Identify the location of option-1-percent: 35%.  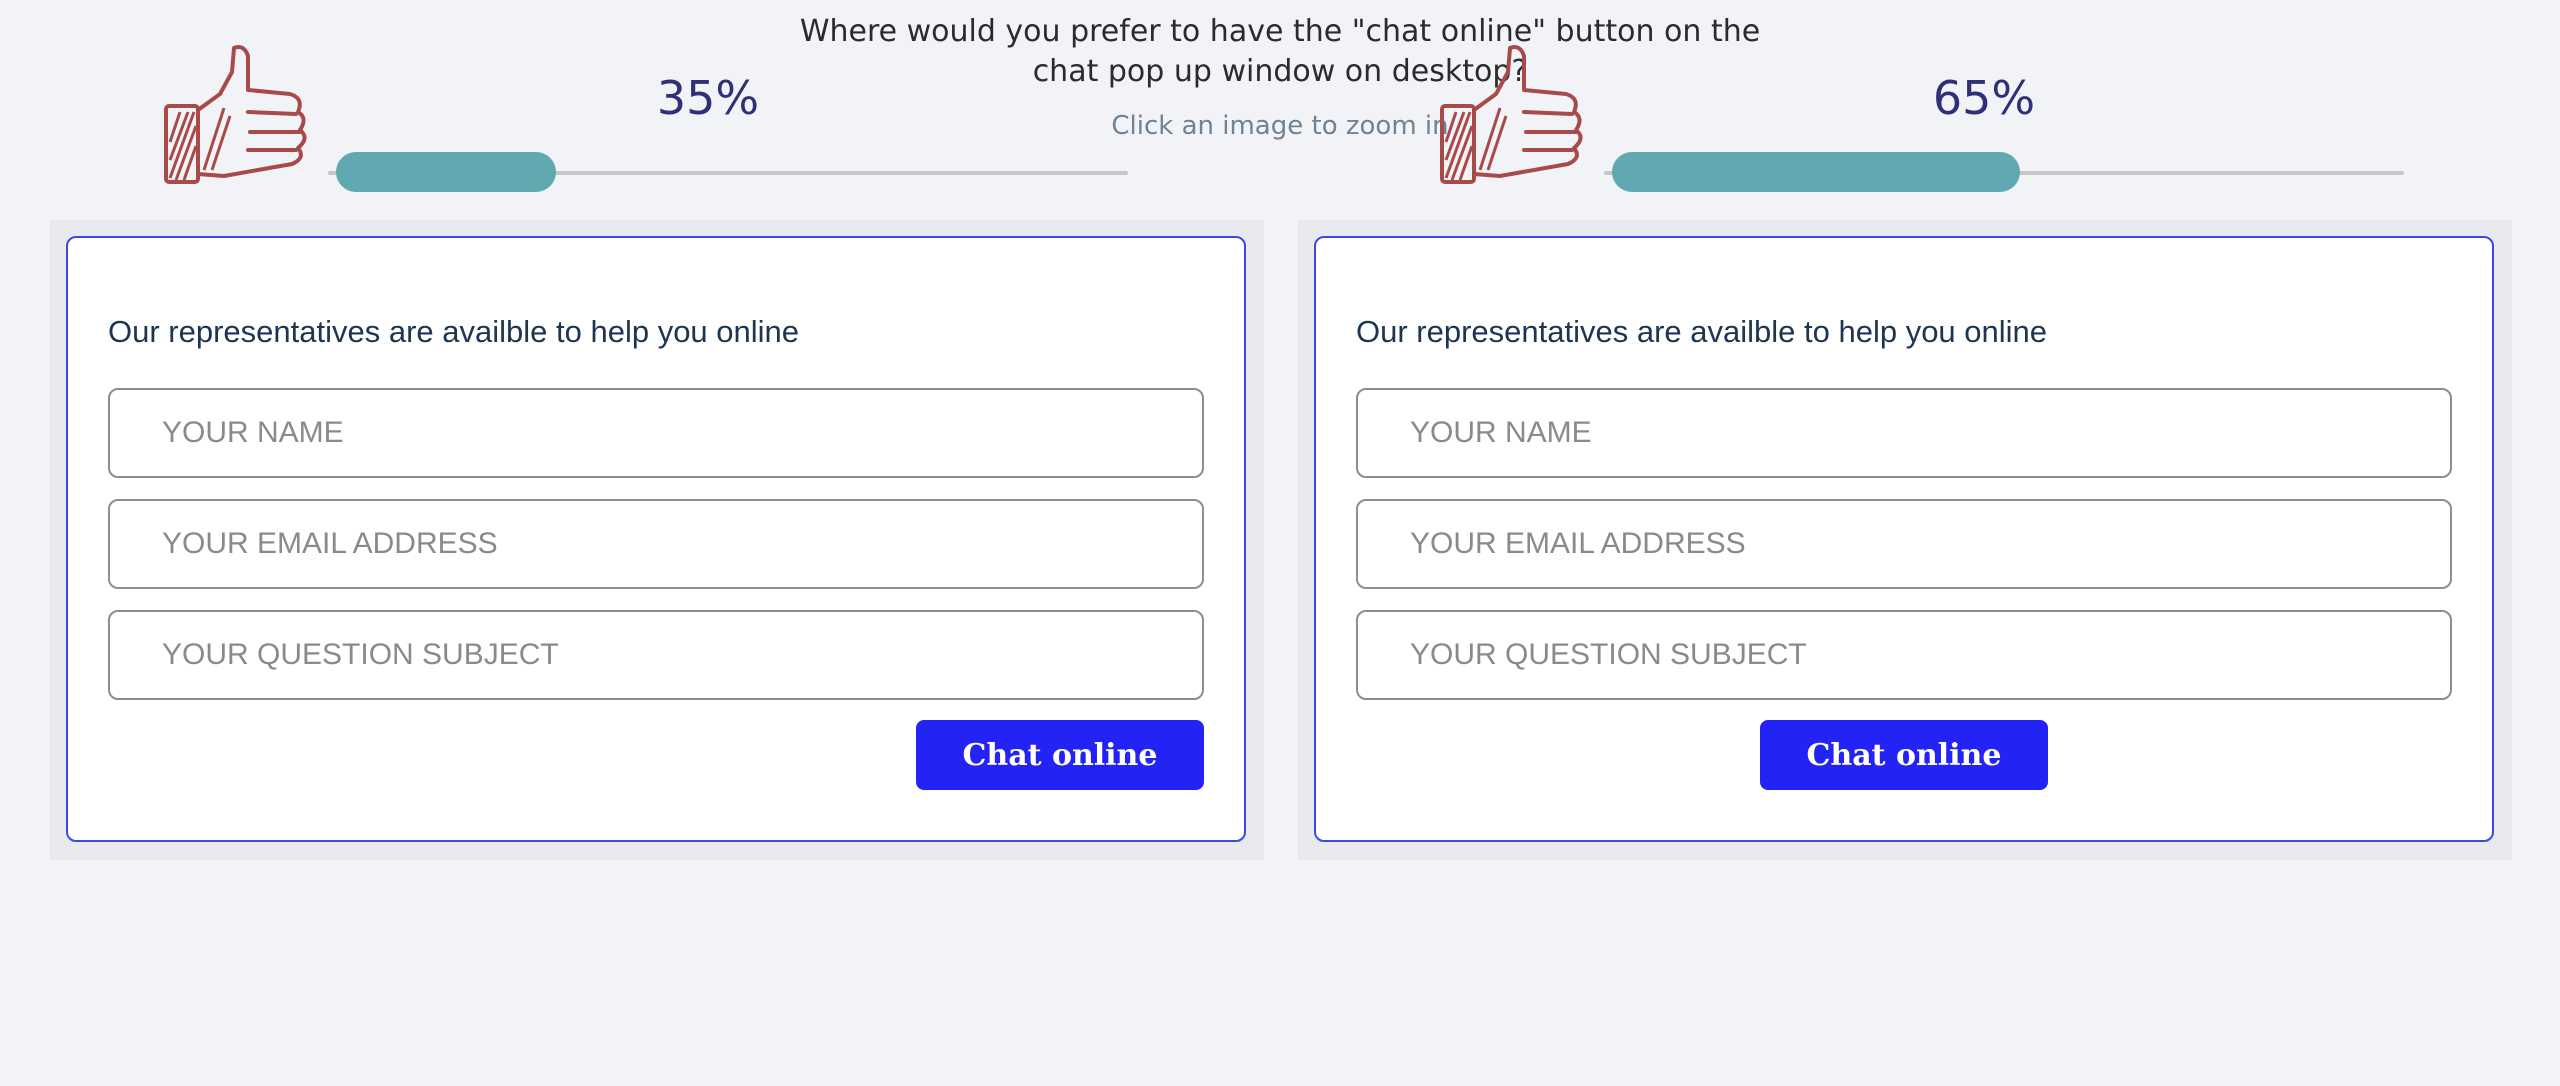
(708, 98).